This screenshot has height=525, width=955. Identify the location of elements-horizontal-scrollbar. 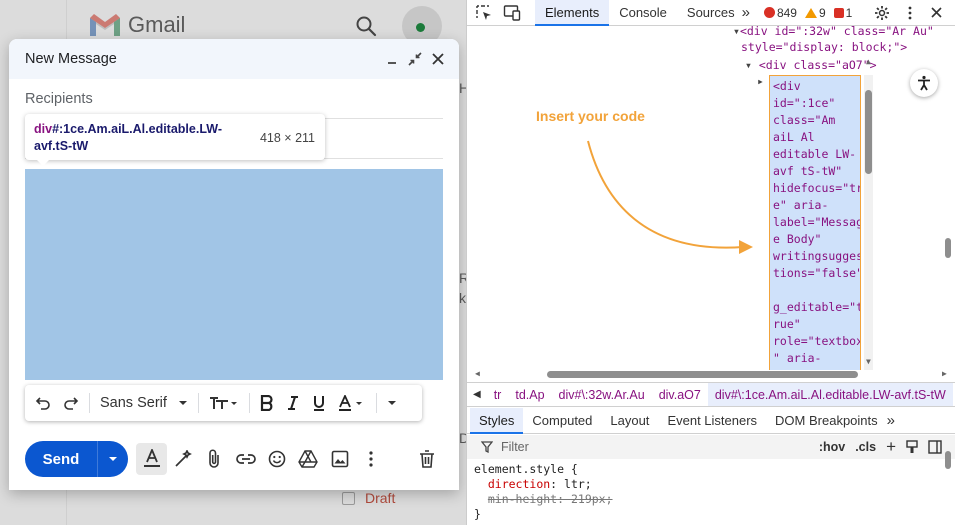
(716, 374).